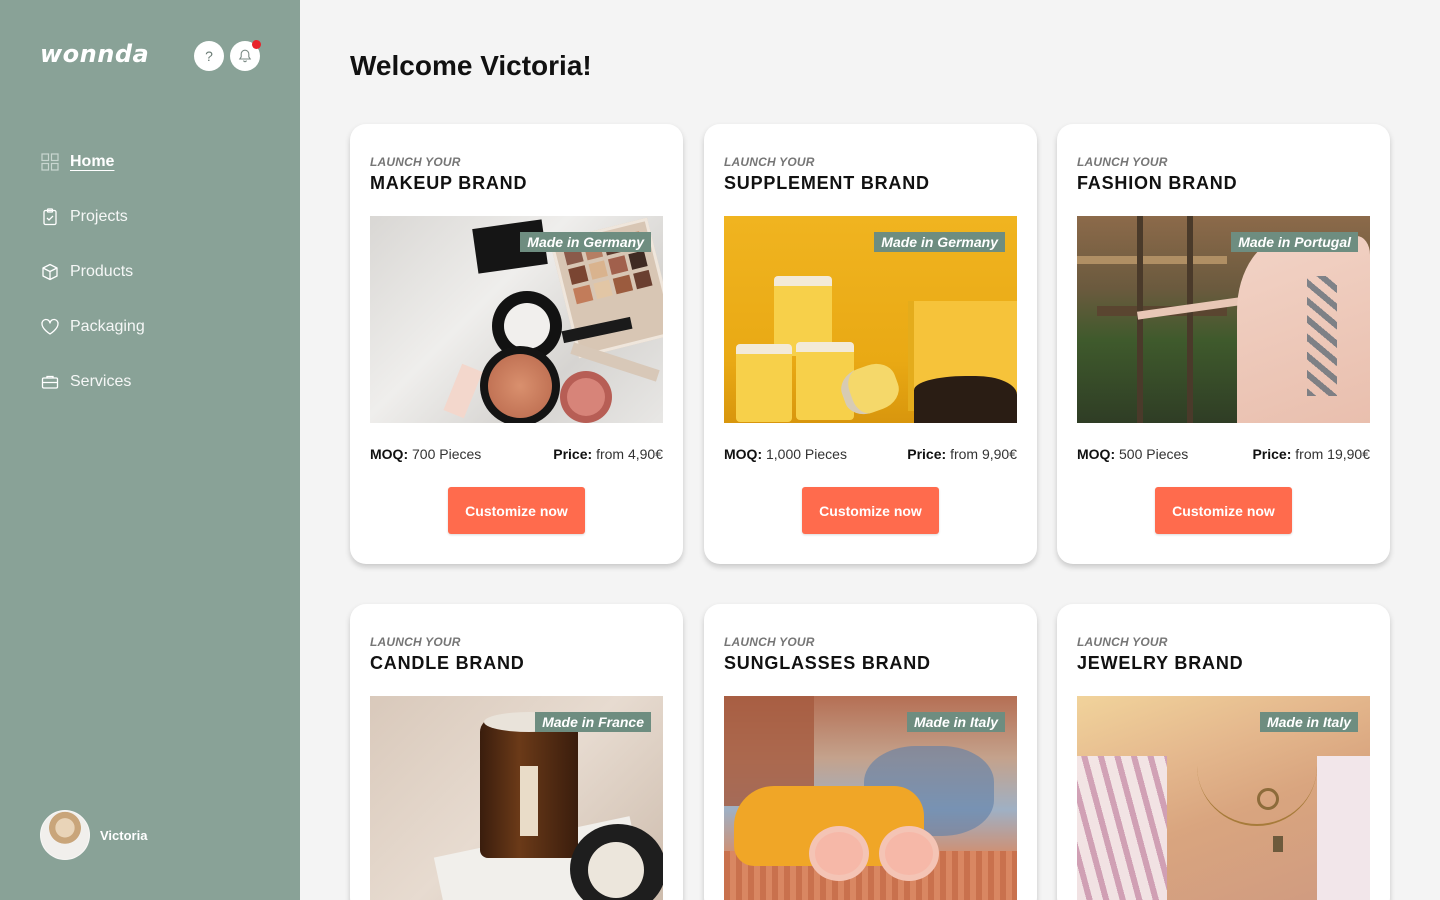 The height and width of the screenshot is (900, 1440). What do you see at coordinates (806, 454) in the screenshot?
I see `moq-value: 1,000 Pieces` at bounding box center [806, 454].